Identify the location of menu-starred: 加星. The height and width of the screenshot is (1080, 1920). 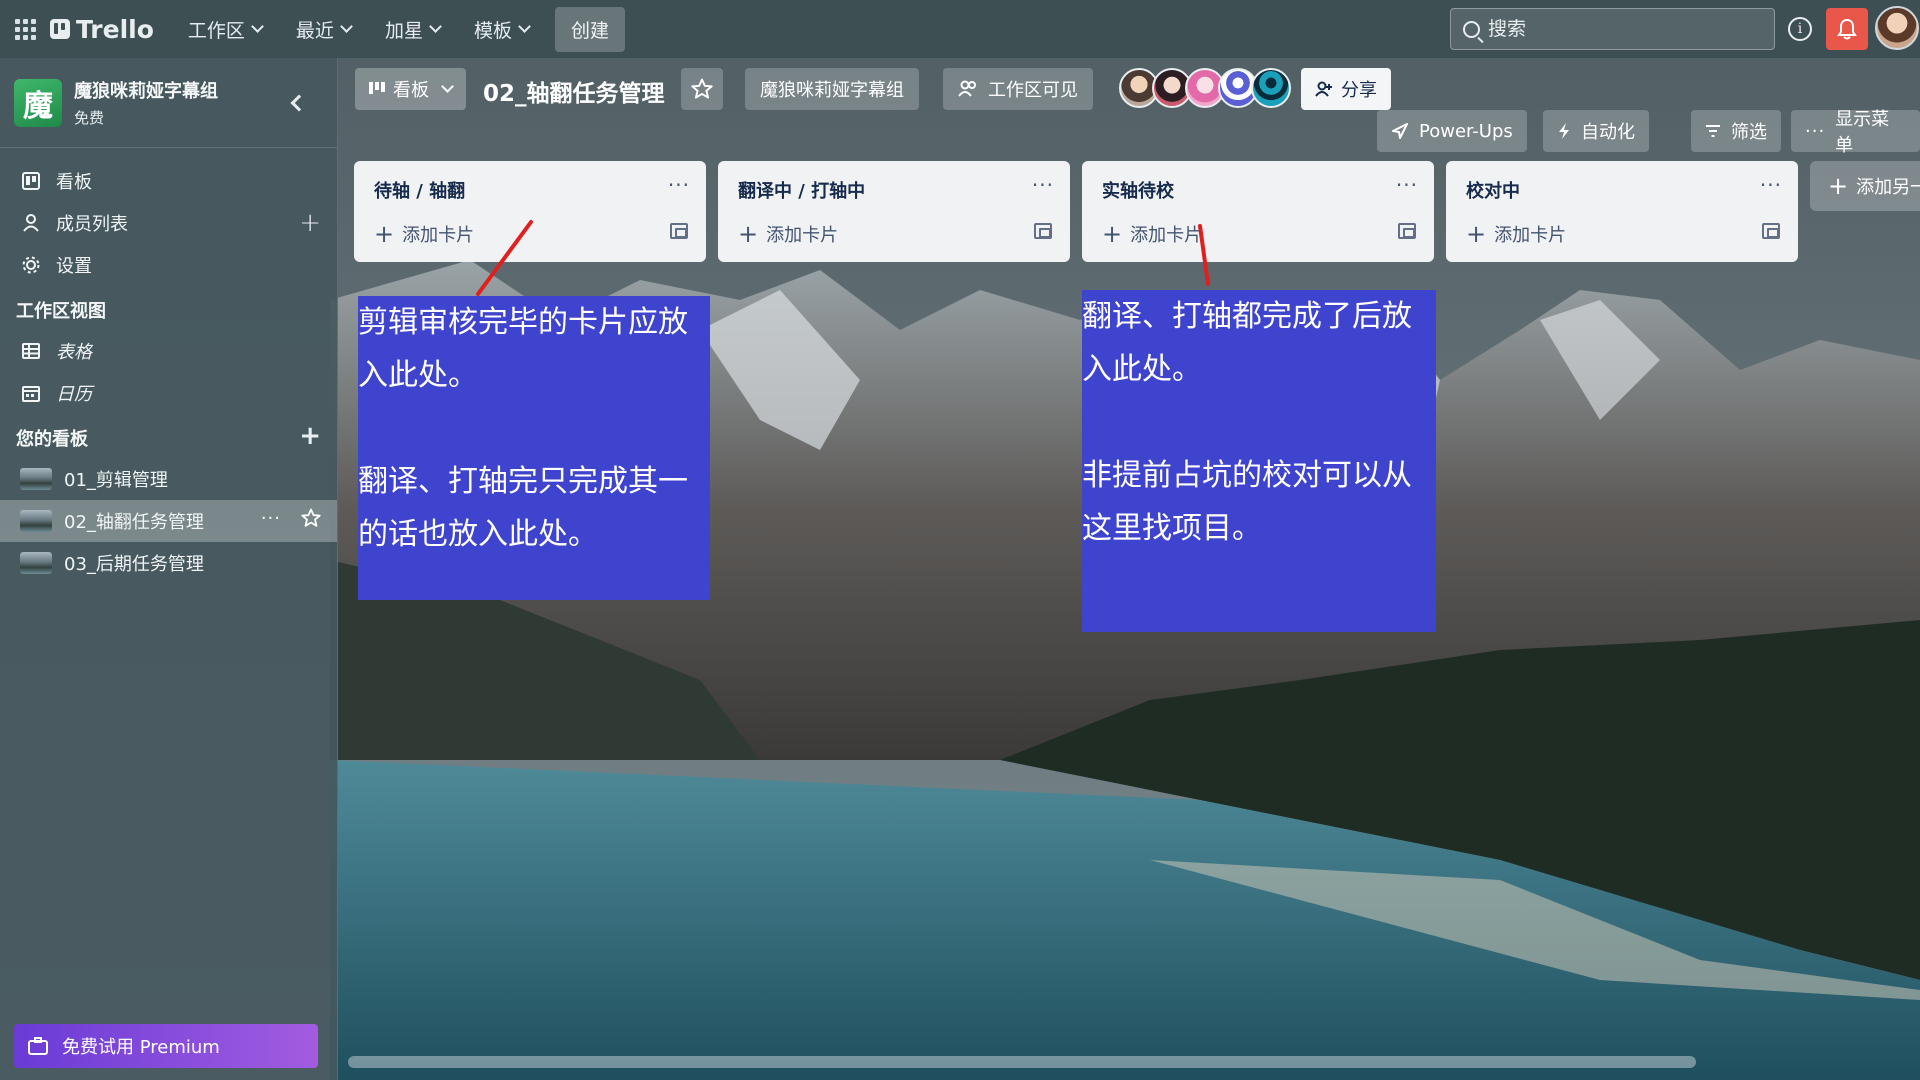
(412, 29).